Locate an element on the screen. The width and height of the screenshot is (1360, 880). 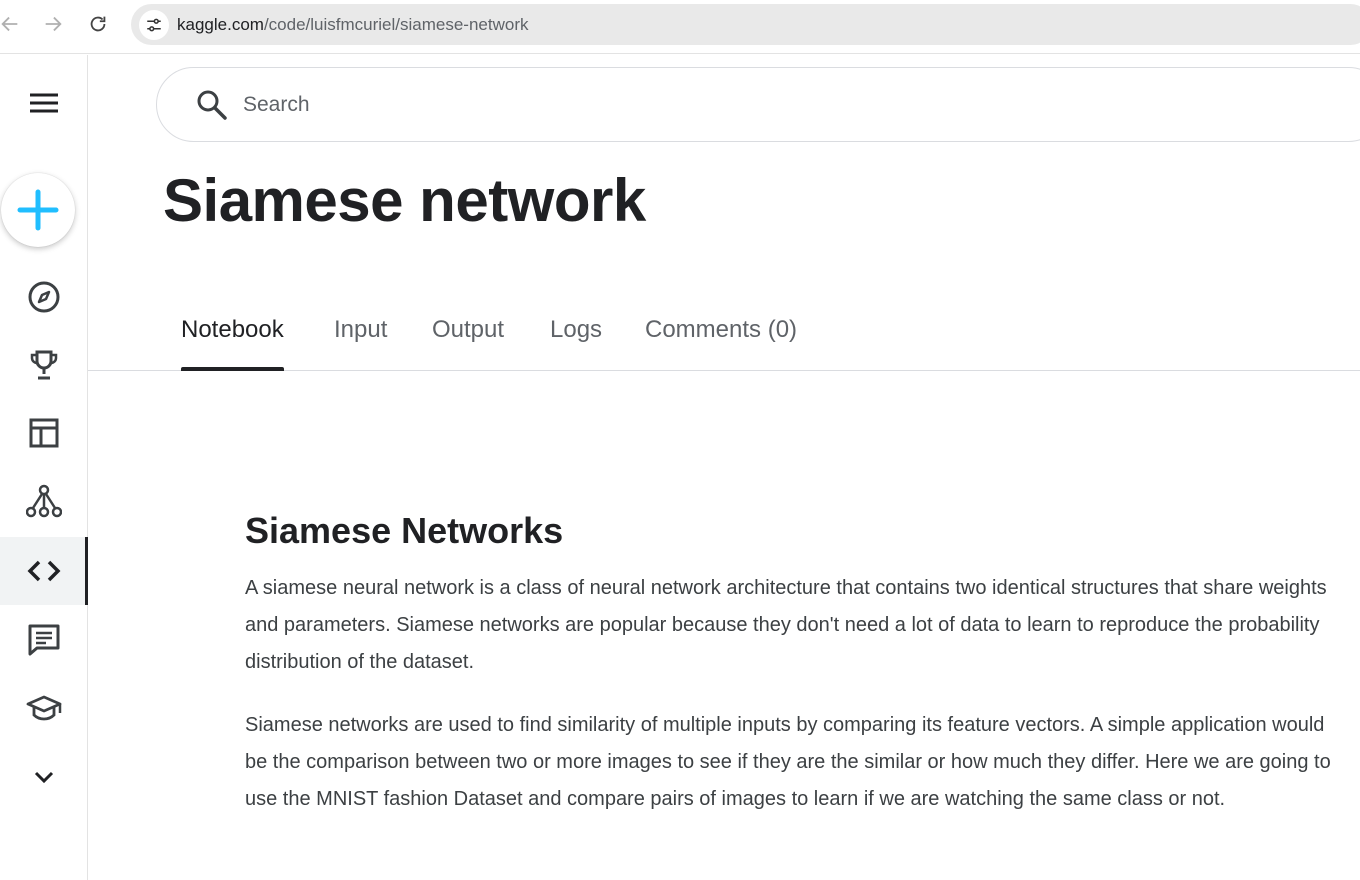
nav-code is located at coordinates (44, 571).